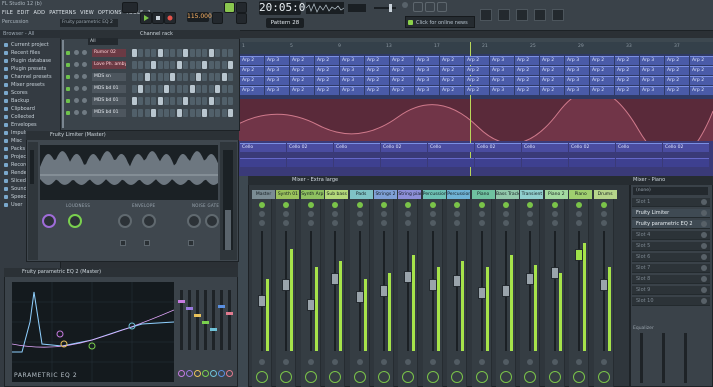 The image size is (713, 387). What do you see at coordinates (440, 22) in the screenshot?
I see `online-news-button: Click for online news` at bounding box center [440, 22].